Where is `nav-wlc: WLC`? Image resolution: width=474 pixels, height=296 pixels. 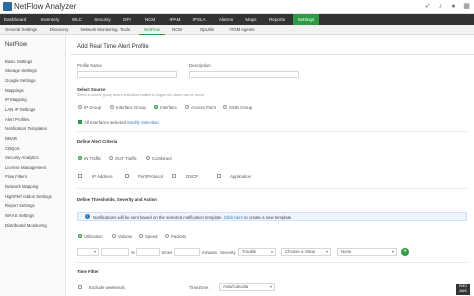 nav-wlc: WLC is located at coordinates (77, 19).